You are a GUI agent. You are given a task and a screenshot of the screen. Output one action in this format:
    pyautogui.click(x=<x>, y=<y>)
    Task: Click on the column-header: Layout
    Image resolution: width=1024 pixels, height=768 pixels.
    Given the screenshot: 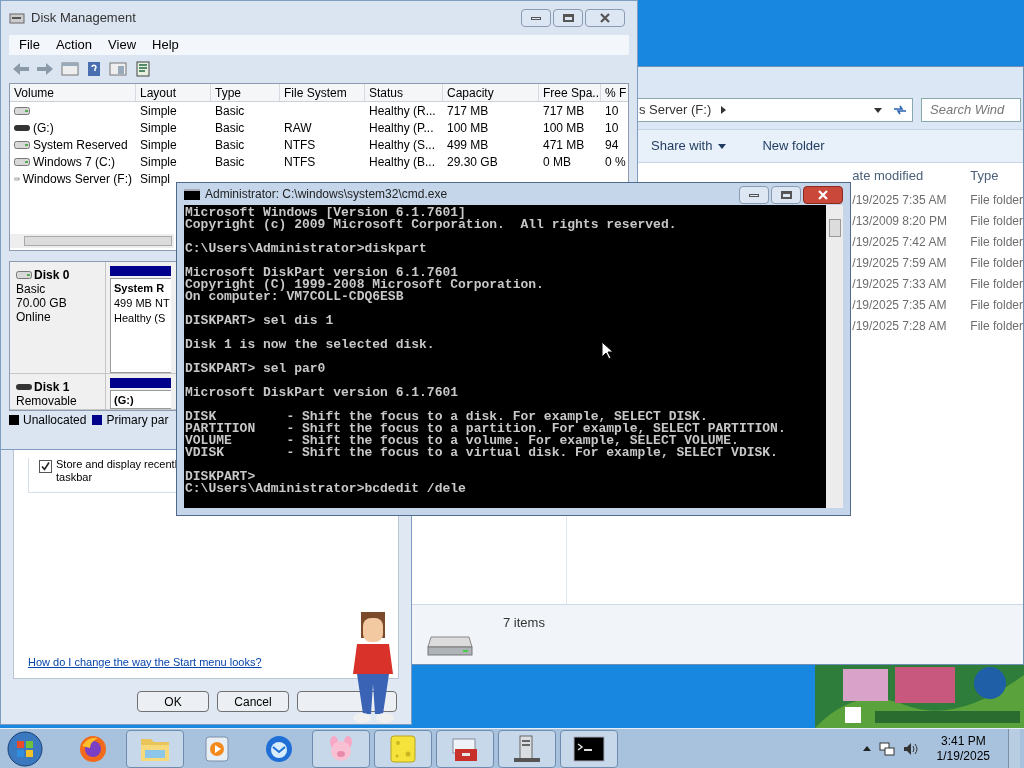 What is the action you would take?
    pyautogui.click(x=173, y=92)
    